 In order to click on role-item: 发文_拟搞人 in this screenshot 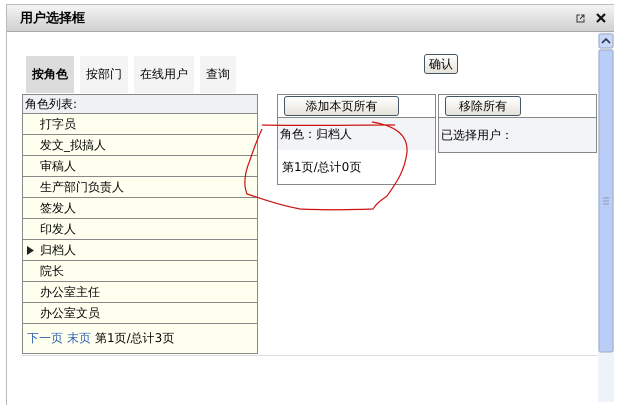, I will do `click(140, 145)`.